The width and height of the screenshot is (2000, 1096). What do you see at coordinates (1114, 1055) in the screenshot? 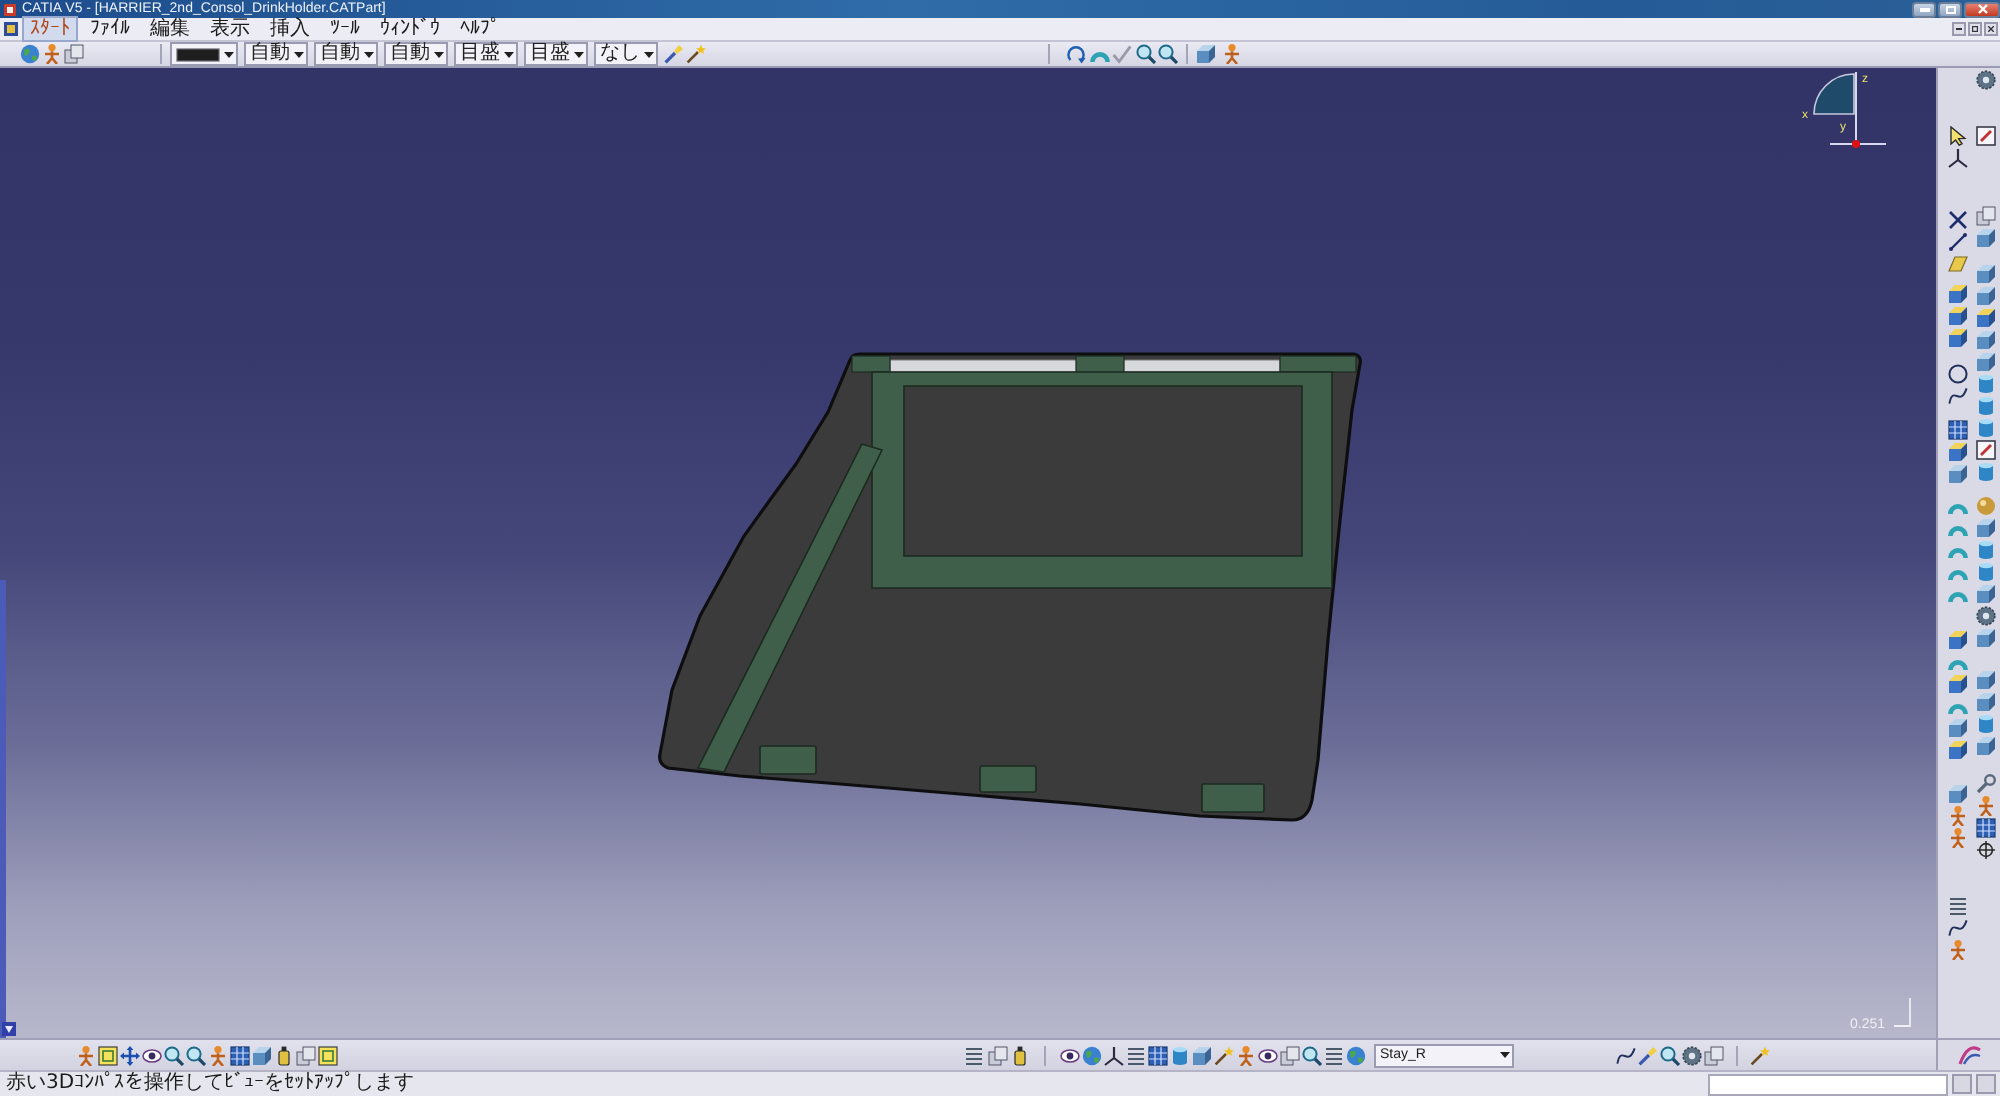
I see `axes-icon` at bounding box center [1114, 1055].